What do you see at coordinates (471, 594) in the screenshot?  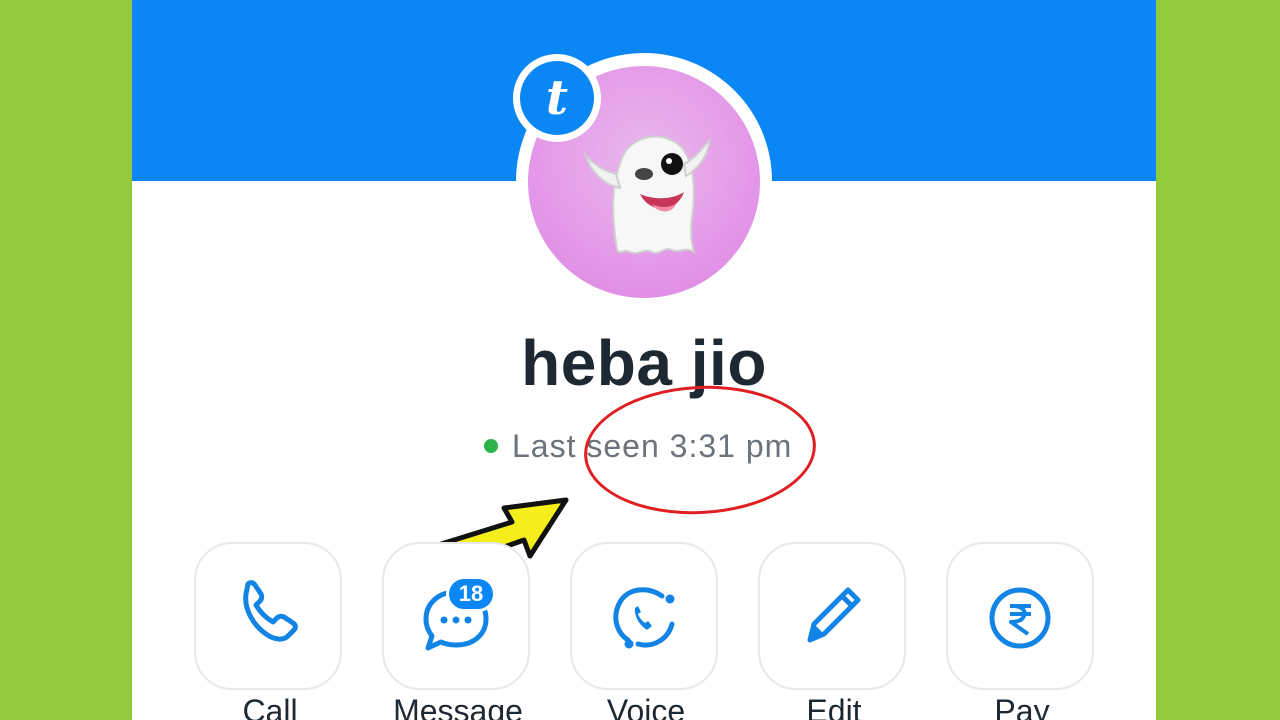 I see `unread-count-badge: 18` at bounding box center [471, 594].